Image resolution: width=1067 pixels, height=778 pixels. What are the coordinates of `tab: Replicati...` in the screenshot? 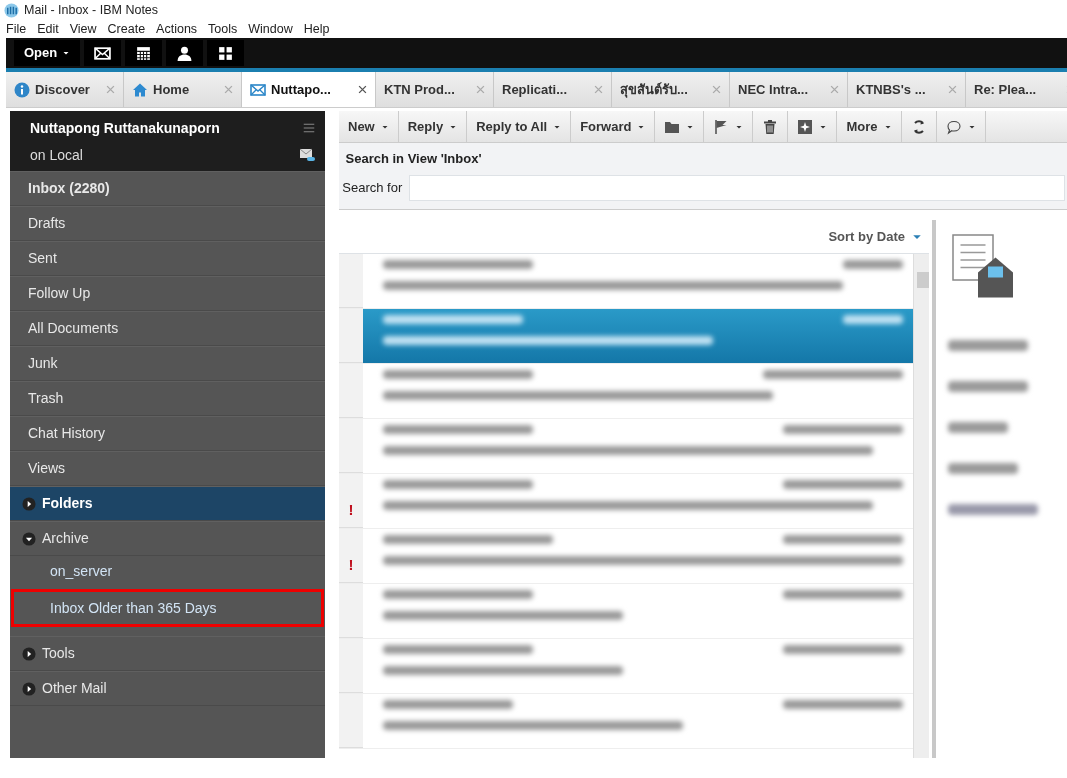 It's located at (553, 89).